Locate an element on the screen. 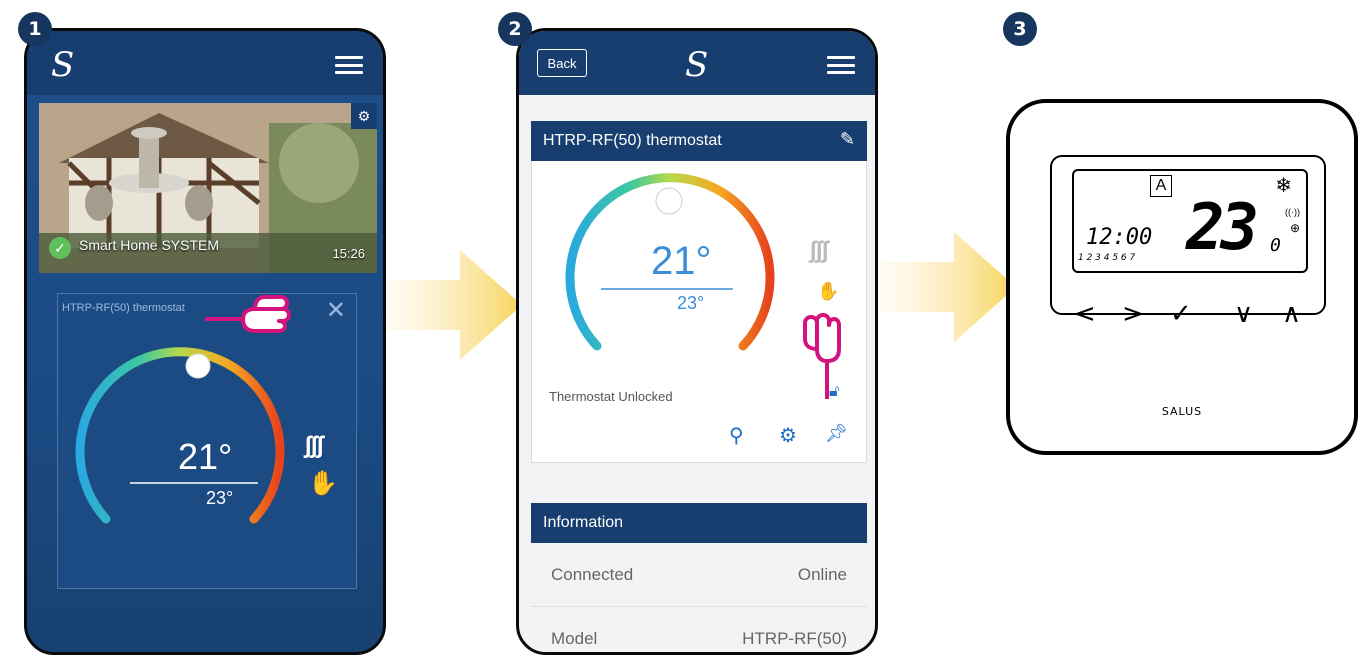  info-row-connected: Connected Online is located at coordinates (699, 575).